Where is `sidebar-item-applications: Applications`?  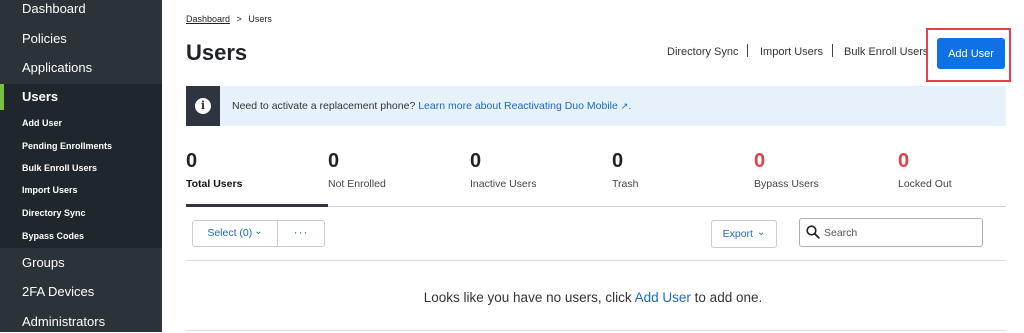 sidebar-item-applications: Applications is located at coordinates (81, 69).